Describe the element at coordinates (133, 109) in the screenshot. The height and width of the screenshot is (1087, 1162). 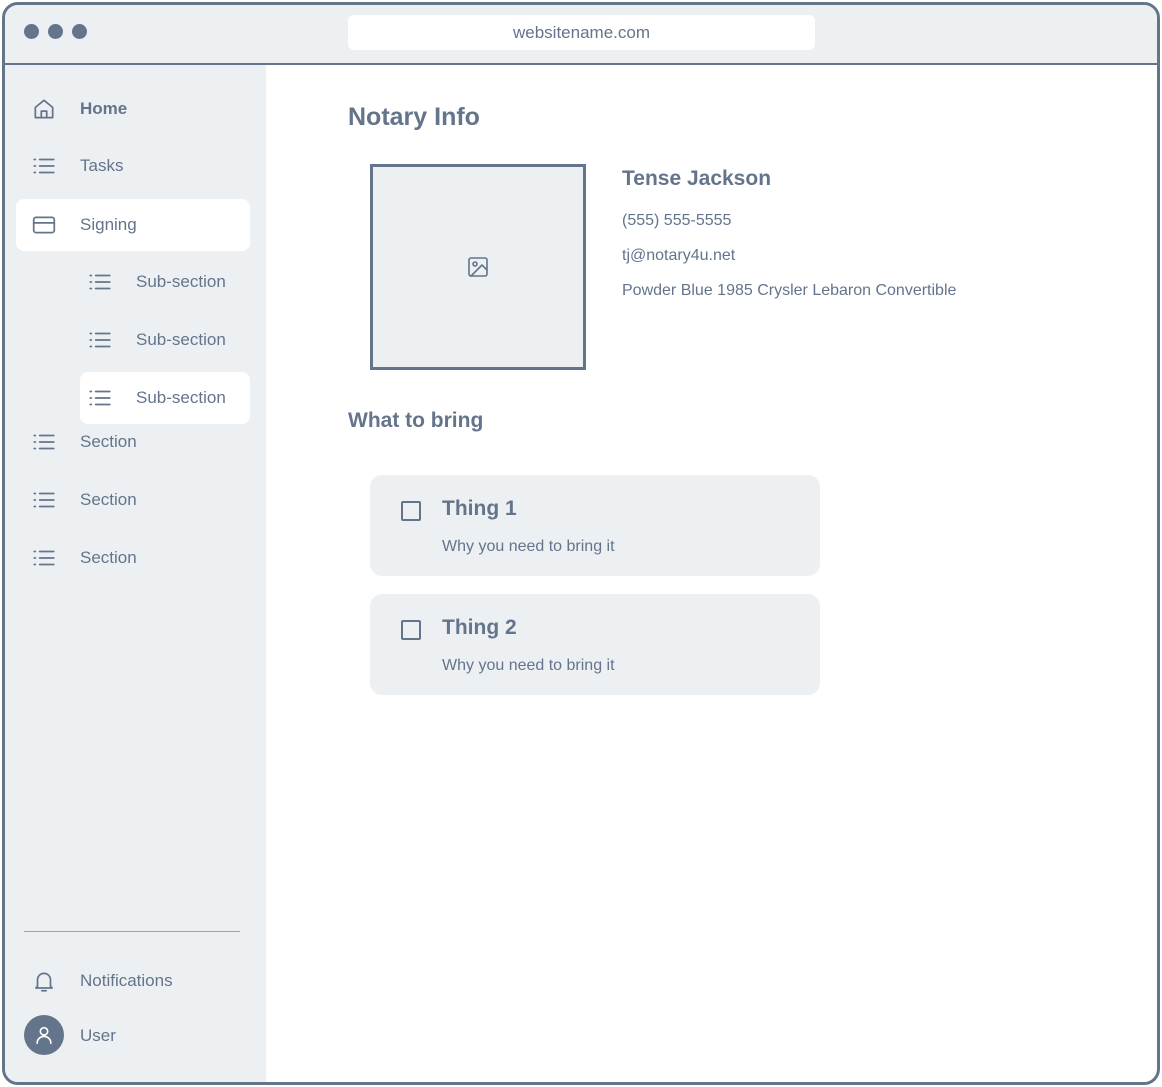
I see `sidebar-item-home: Home` at that location.